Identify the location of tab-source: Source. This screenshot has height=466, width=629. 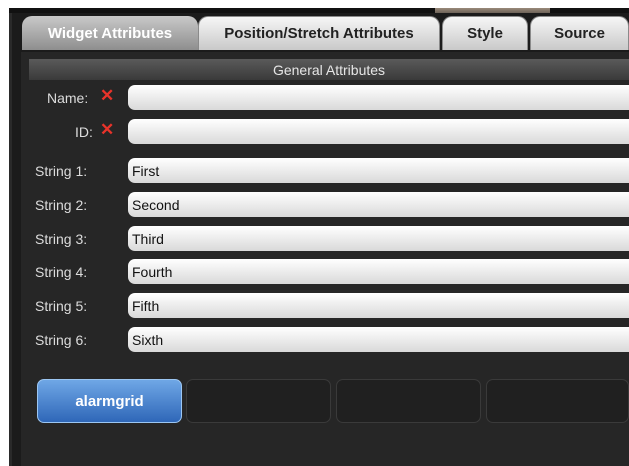
(579, 33).